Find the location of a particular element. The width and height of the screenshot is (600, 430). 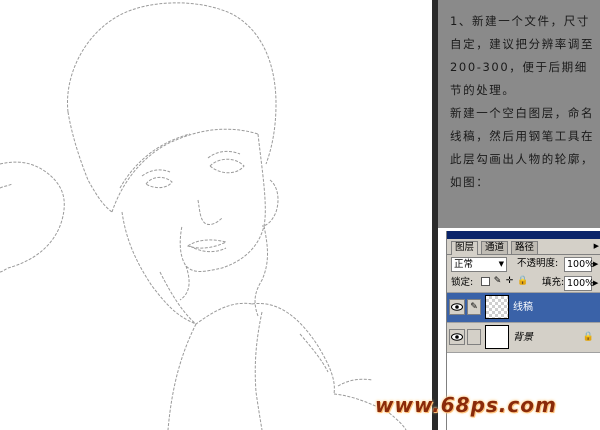

blend-options-row: 正常 ▼ 不透明度: 100% ▶ is located at coordinates (523, 264).